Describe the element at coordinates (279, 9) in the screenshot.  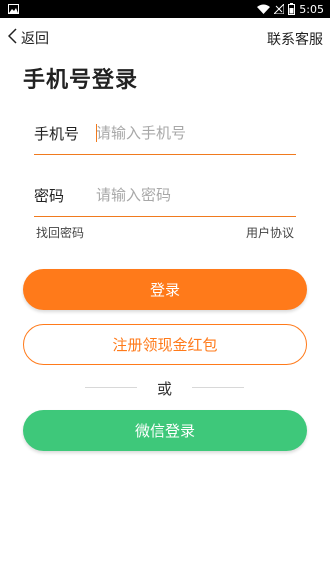
I see `no-signal-icon` at that location.